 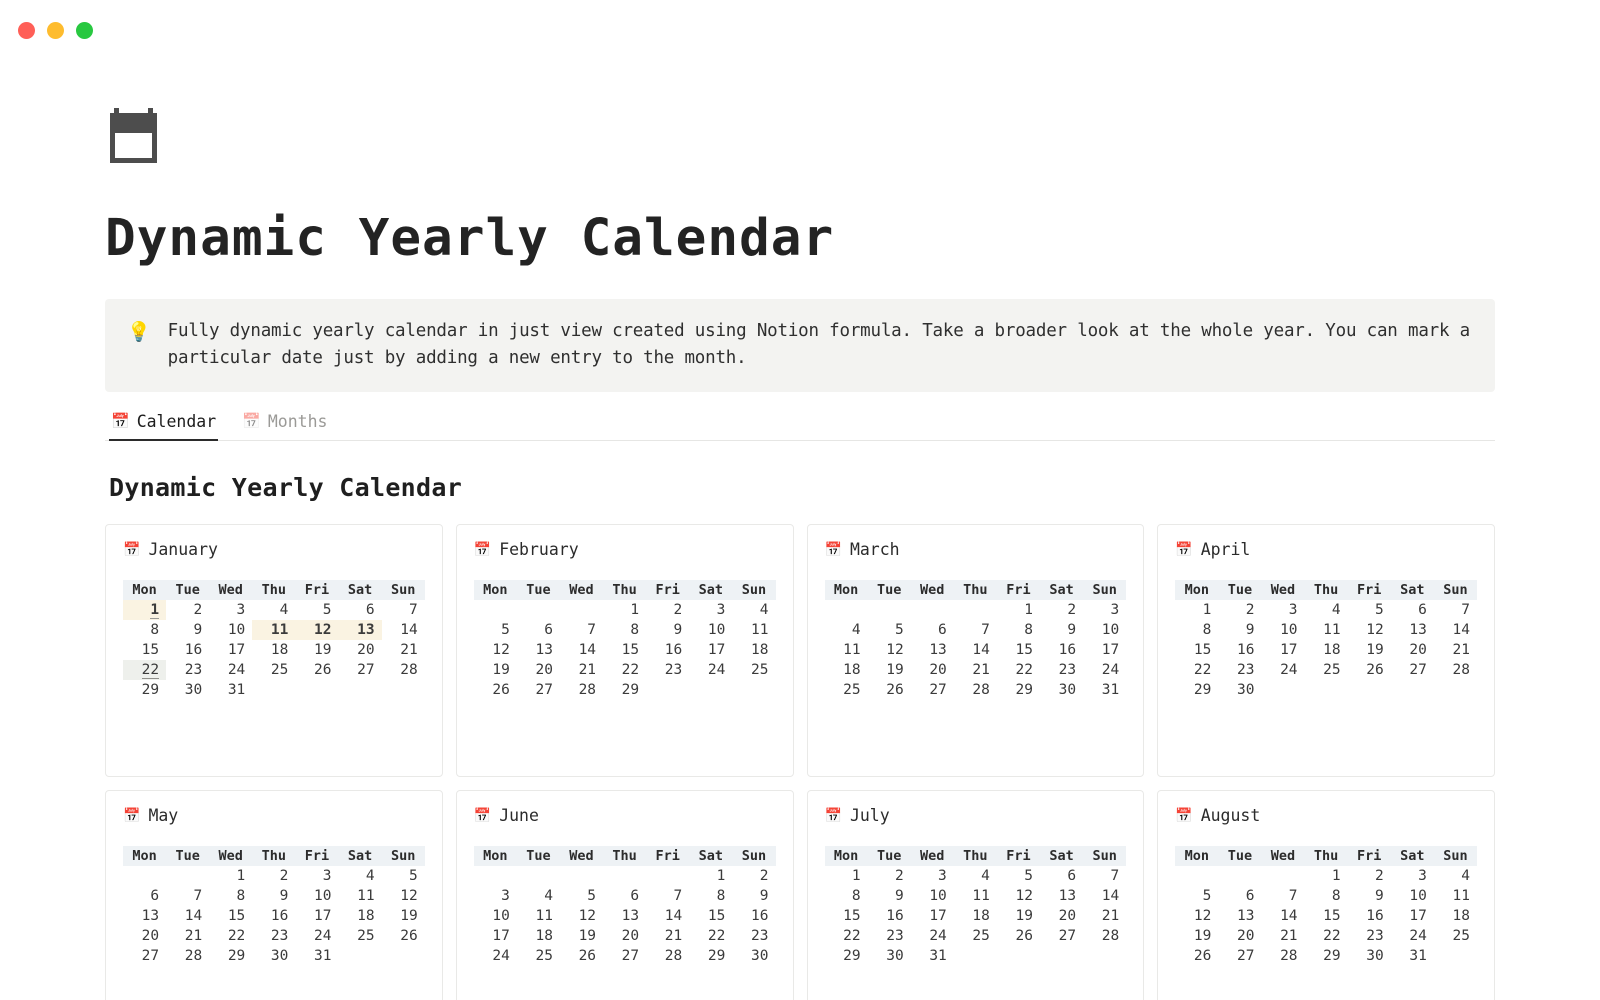 What do you see at coordinates (975, 670) in the screenshot?
I see `day-cell: 21` at bounding box center [975, 670].